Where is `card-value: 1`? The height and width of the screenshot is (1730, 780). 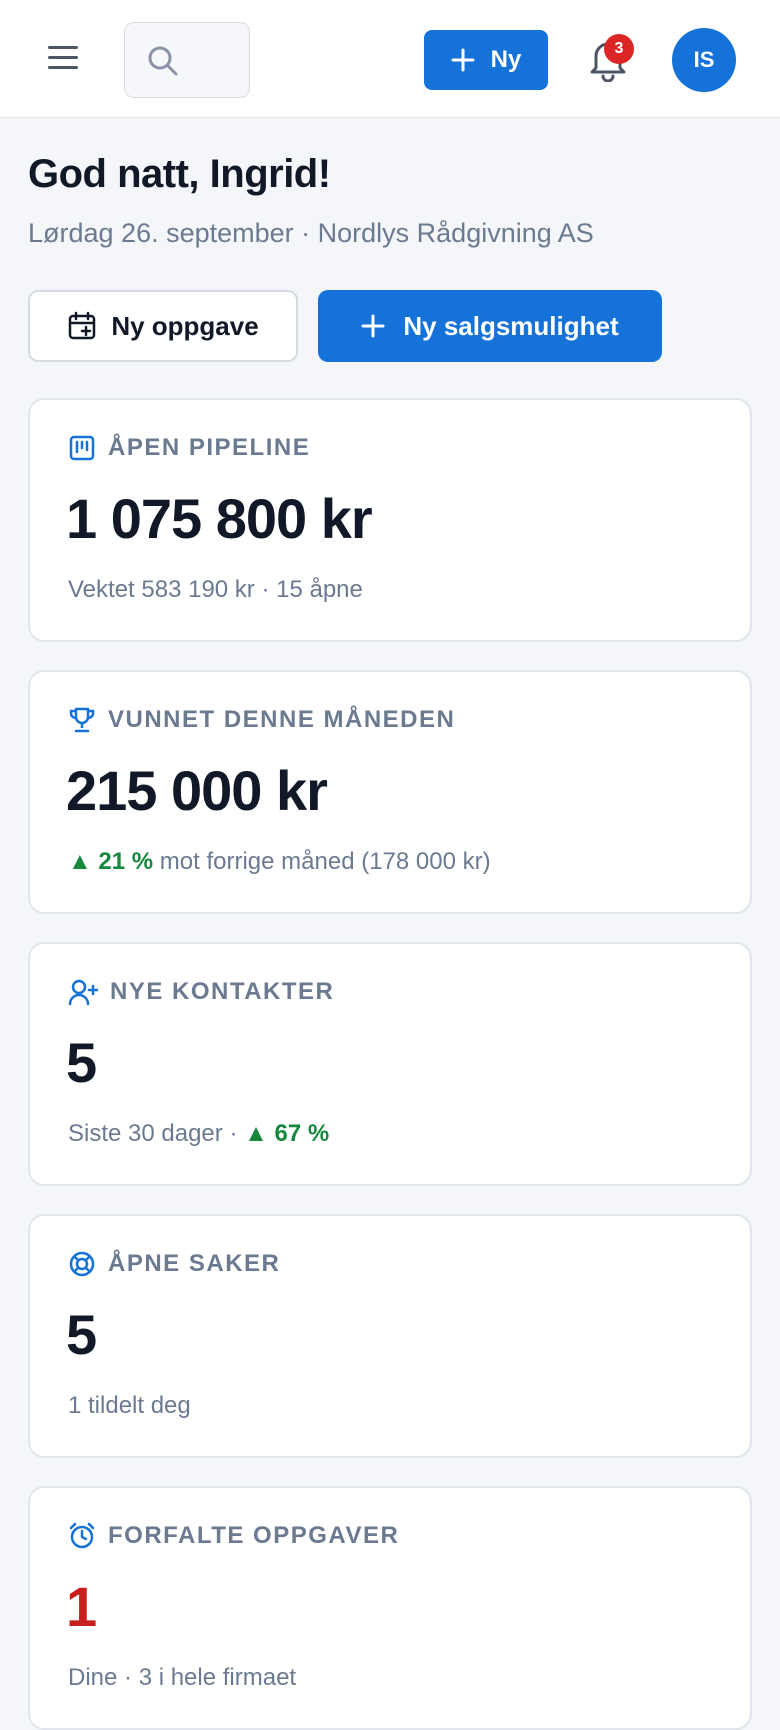
card-value: 1 is located at coordinates (81, 1606).